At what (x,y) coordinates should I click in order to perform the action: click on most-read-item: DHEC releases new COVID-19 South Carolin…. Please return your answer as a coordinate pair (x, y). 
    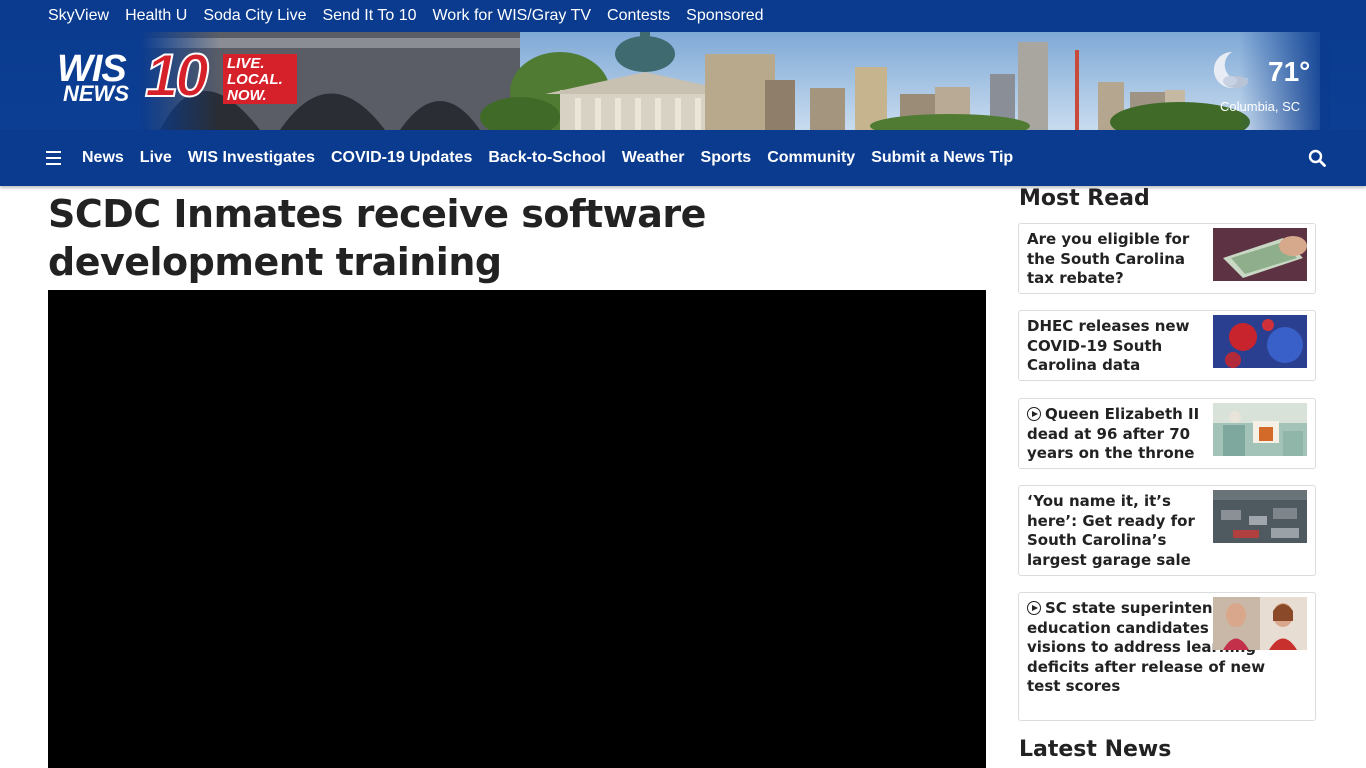
    Looking at the image, I should click on (1167, 345).